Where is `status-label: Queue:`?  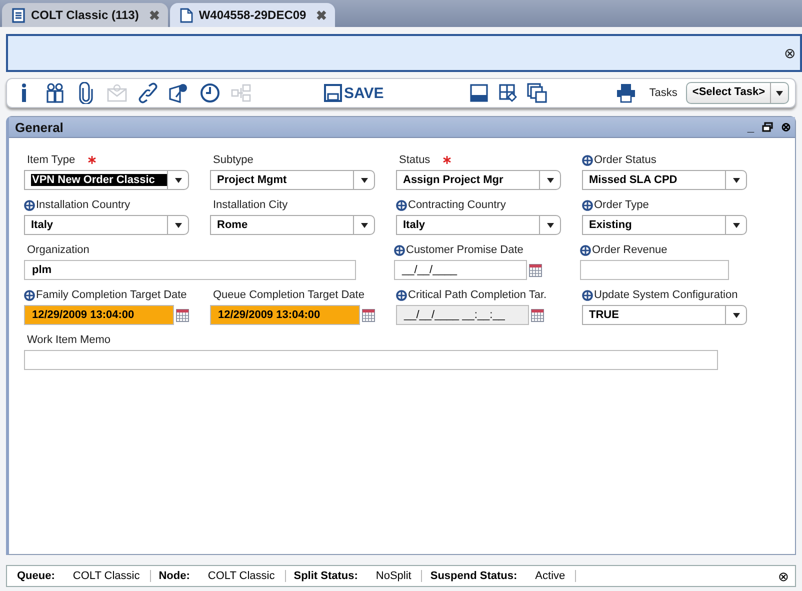 status-label: Queue: is located at coordinates (36, 576).